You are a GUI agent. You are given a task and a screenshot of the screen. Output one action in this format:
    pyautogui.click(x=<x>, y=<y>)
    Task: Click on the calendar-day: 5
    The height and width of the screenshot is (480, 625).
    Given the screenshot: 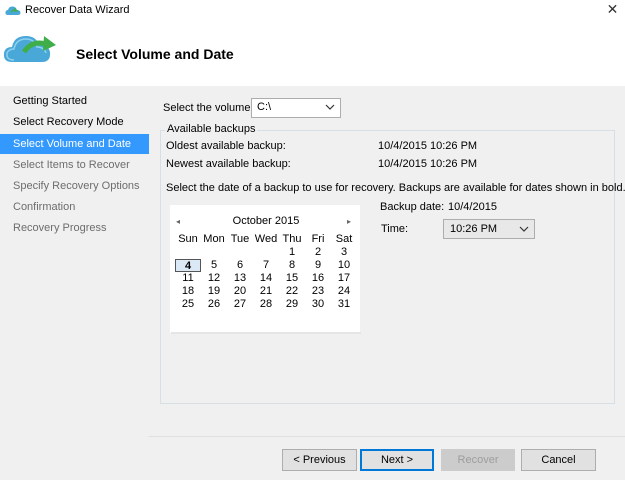 What is the action you would take?
    pyautogui.click(x=214, y=265)
    